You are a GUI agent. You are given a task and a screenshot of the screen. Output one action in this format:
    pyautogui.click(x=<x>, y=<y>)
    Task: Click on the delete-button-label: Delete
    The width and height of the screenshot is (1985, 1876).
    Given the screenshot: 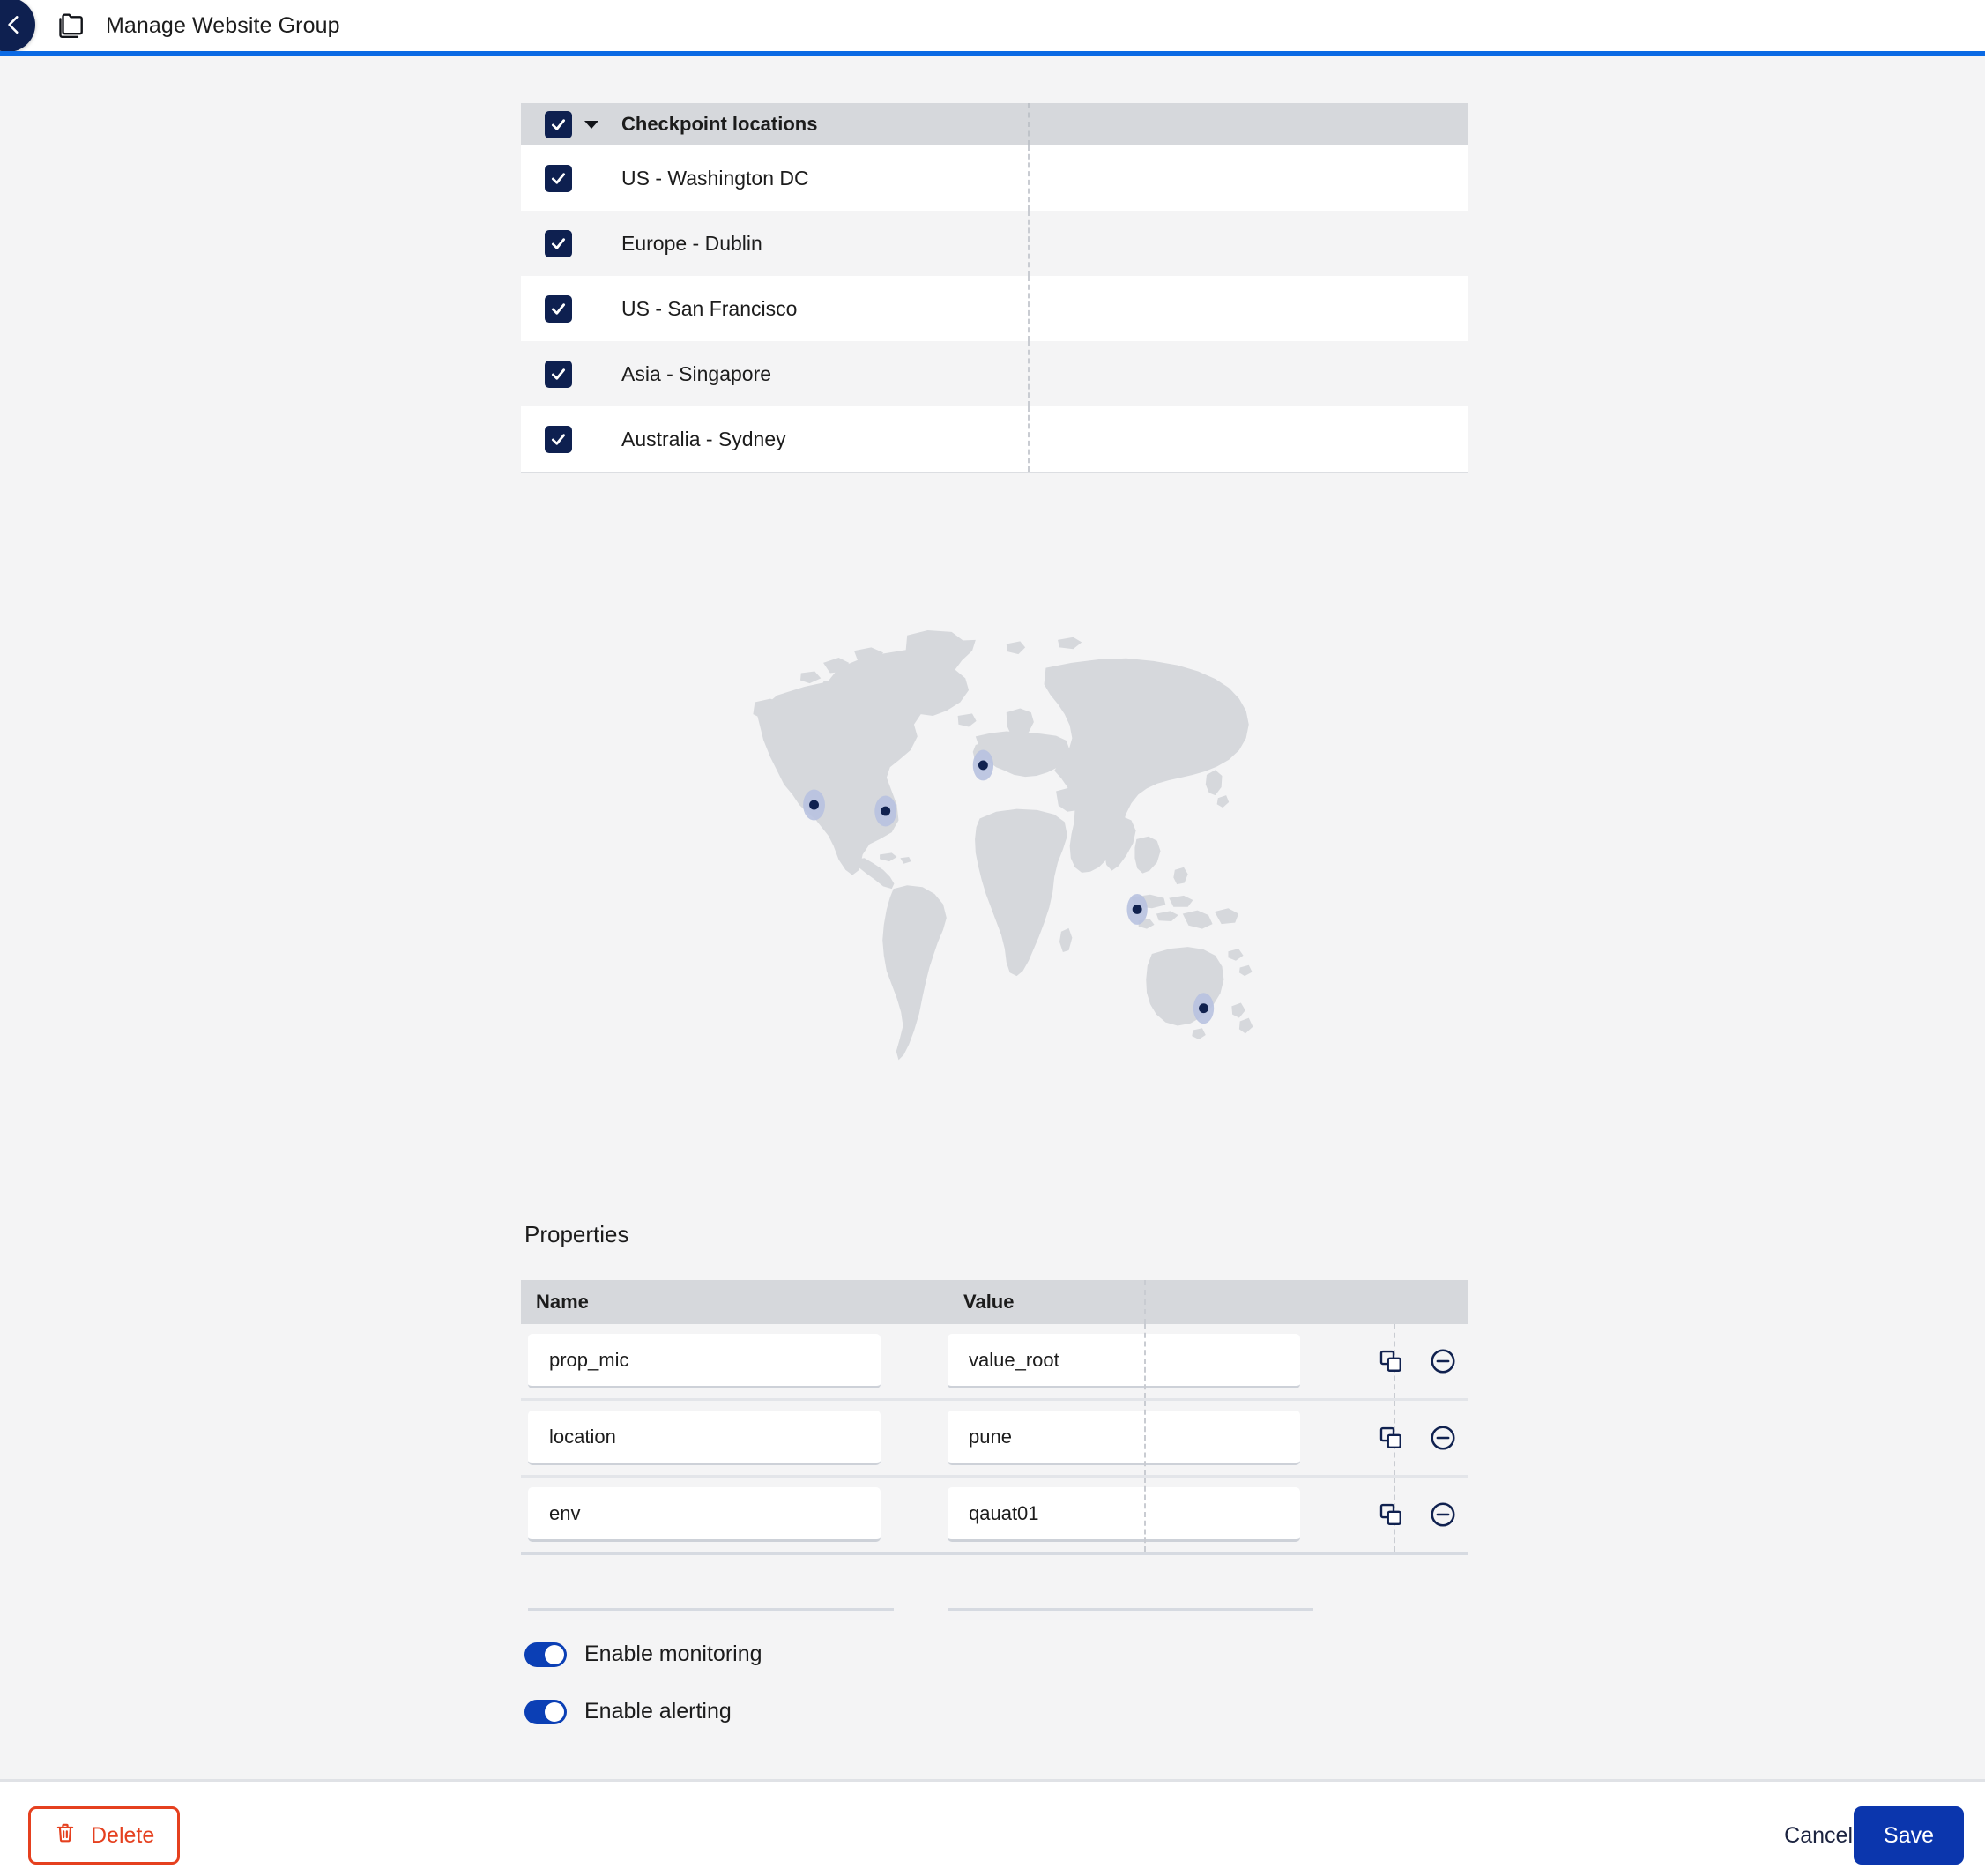 What is the action you would take?
    pyautogui.click(x=123, y=1835)
    